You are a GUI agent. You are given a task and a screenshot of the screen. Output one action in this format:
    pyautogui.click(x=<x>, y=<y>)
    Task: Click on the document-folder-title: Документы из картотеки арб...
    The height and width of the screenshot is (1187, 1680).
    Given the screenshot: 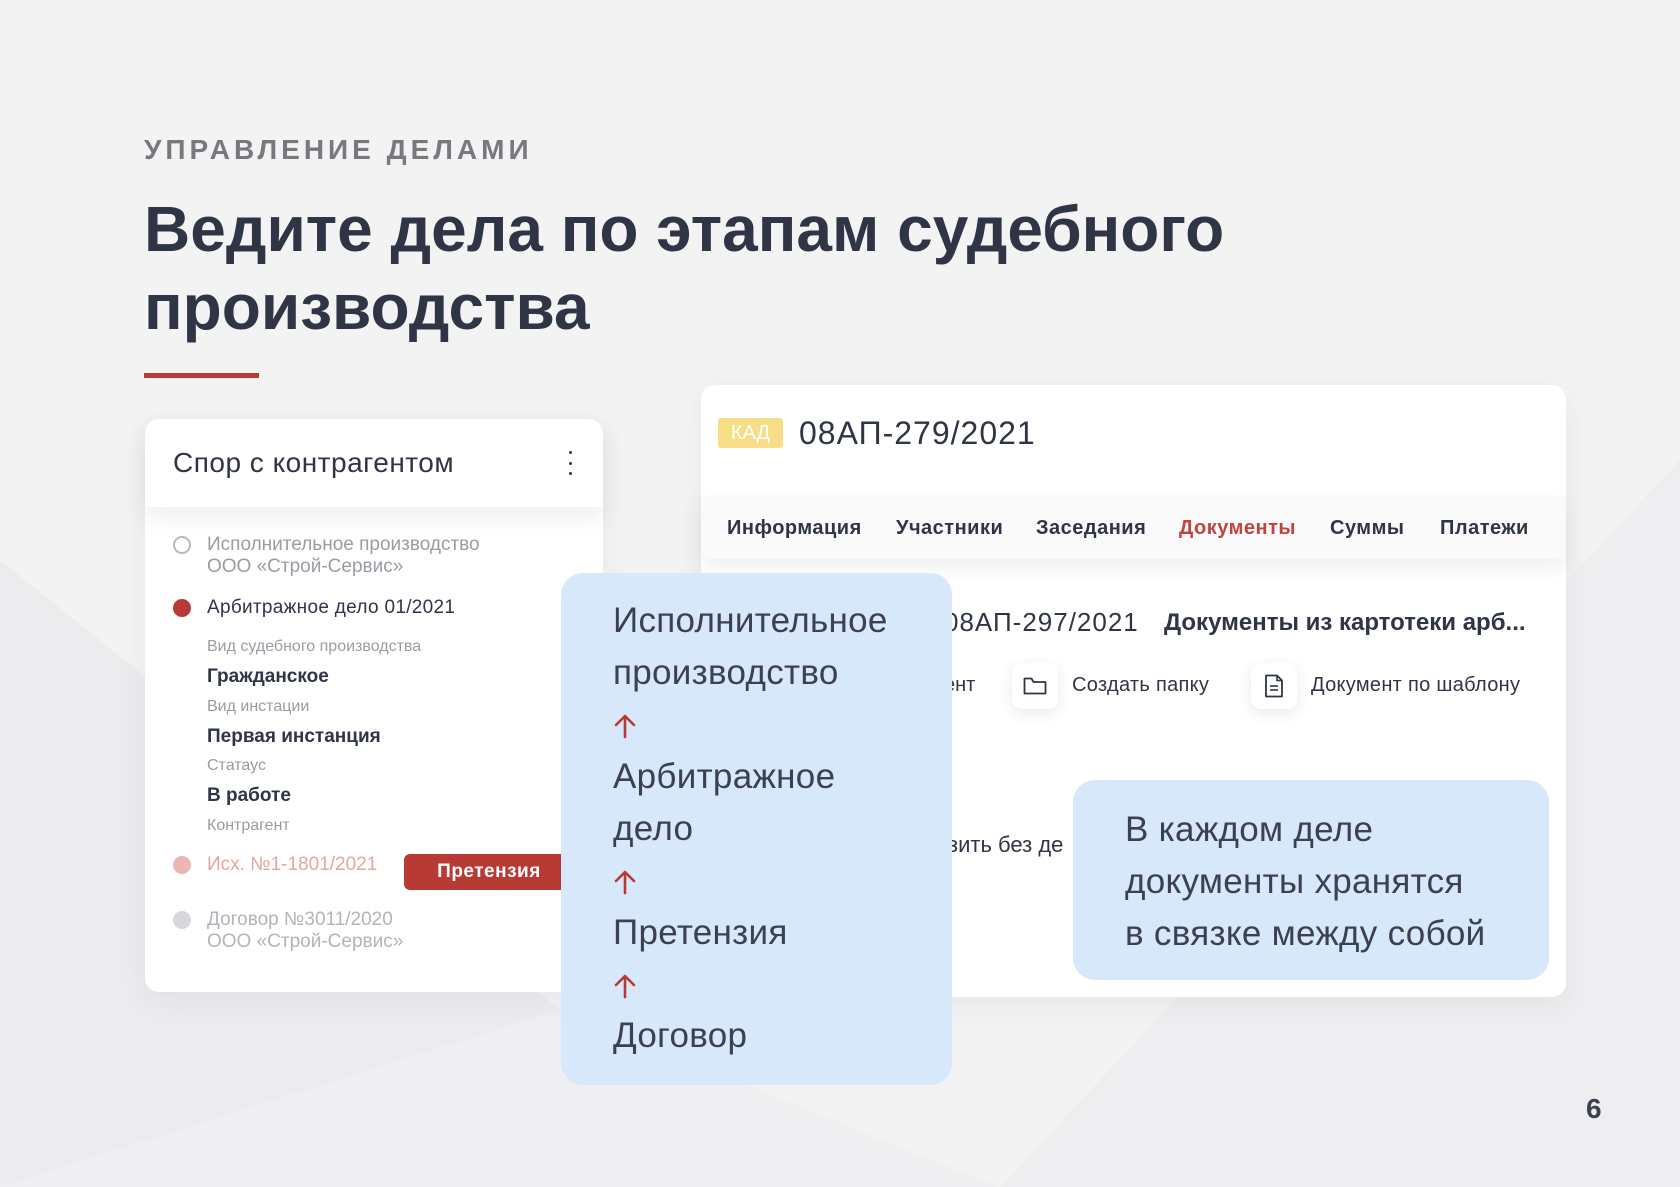 What is the action you would take?
    pyautogui.click(x=1345, y=623)
    